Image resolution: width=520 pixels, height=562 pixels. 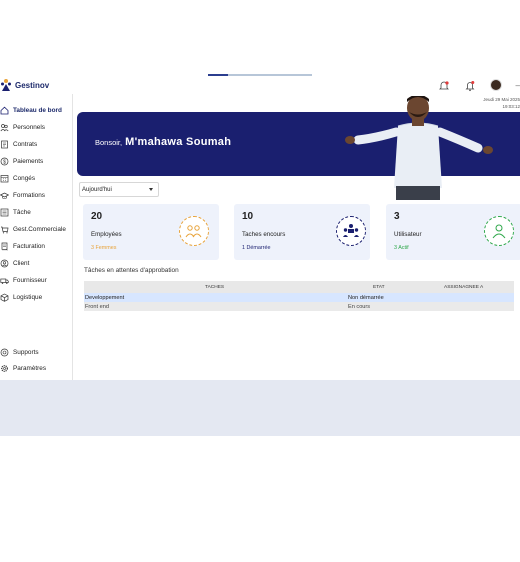 I want to click on sidebar-item-tableau-de-bord: Tableau de bord, so click(x=31, y=110).